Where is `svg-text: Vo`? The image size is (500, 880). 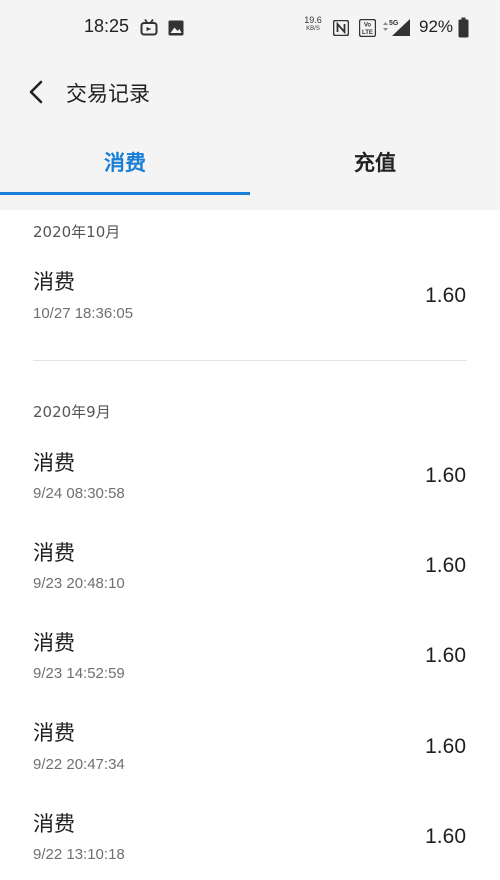 svg-text: Vo is located at coordinates (368, 26).